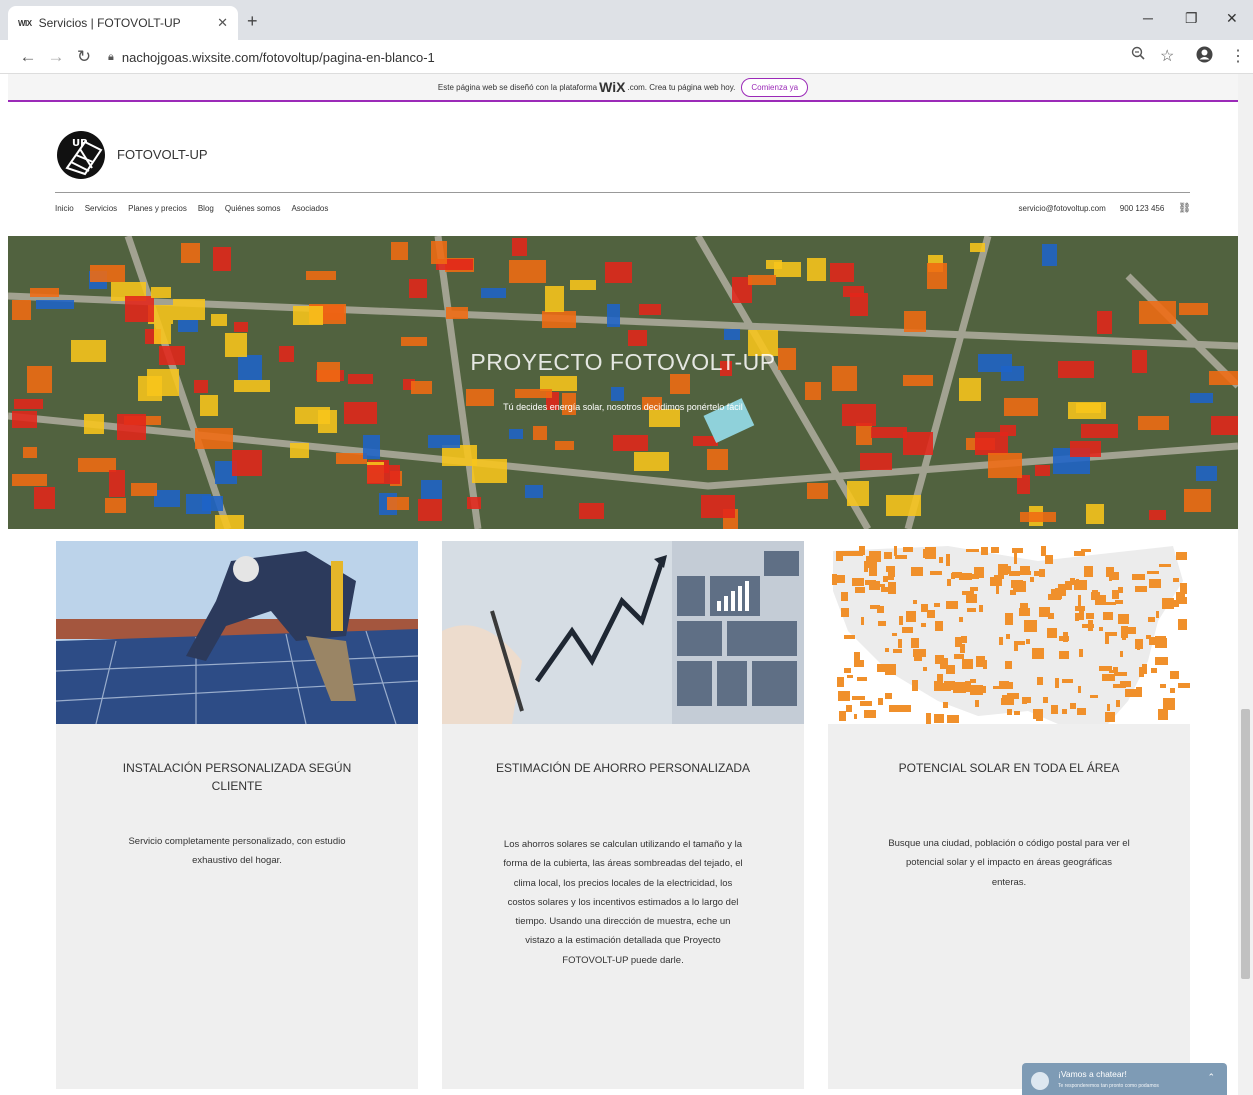 This screenshot has height=1095, width=1253. Describe the element at coordinates (162, 154) in the screenshot. I see `brand-name: FOTOVOLT-UP` at that location.